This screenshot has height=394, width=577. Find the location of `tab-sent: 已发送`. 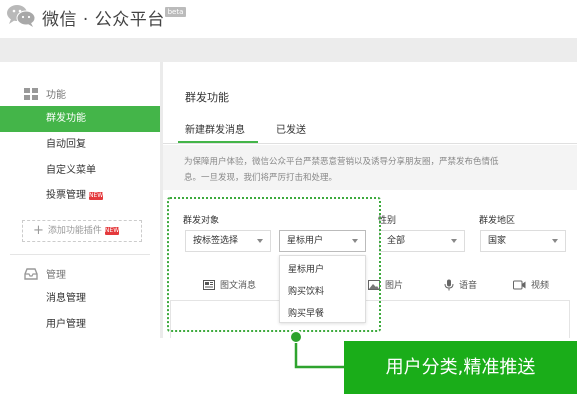

tab-sent: 已发送 is located at coordinates (291, 128).